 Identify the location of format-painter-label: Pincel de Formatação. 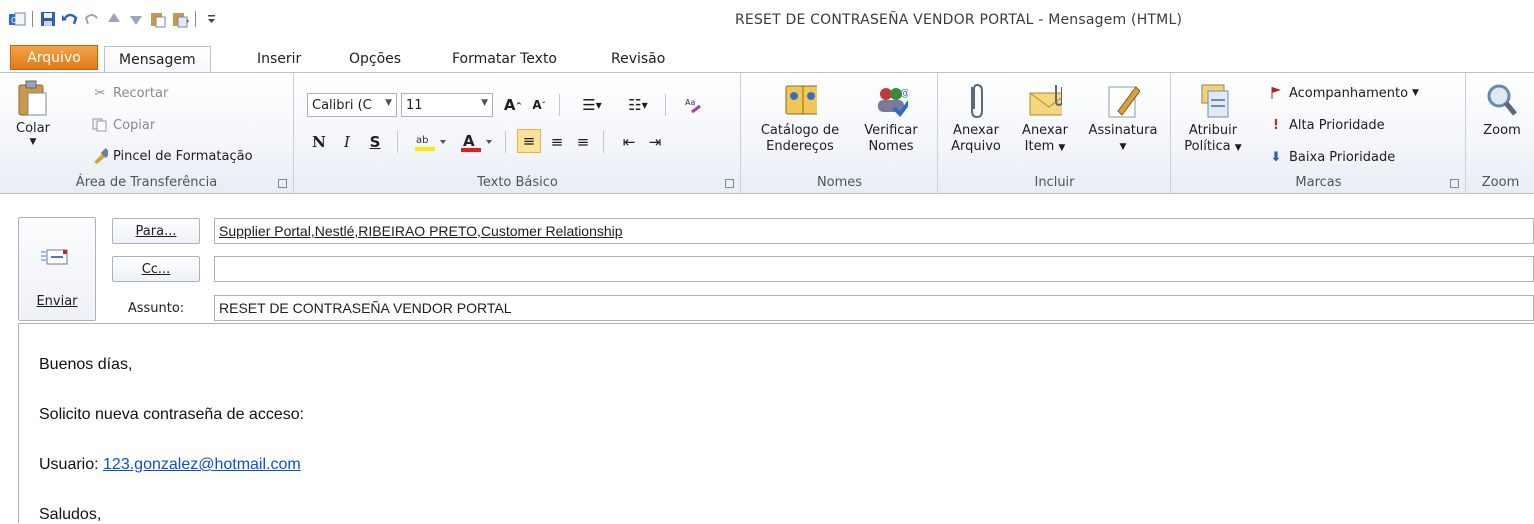
(183, 156).